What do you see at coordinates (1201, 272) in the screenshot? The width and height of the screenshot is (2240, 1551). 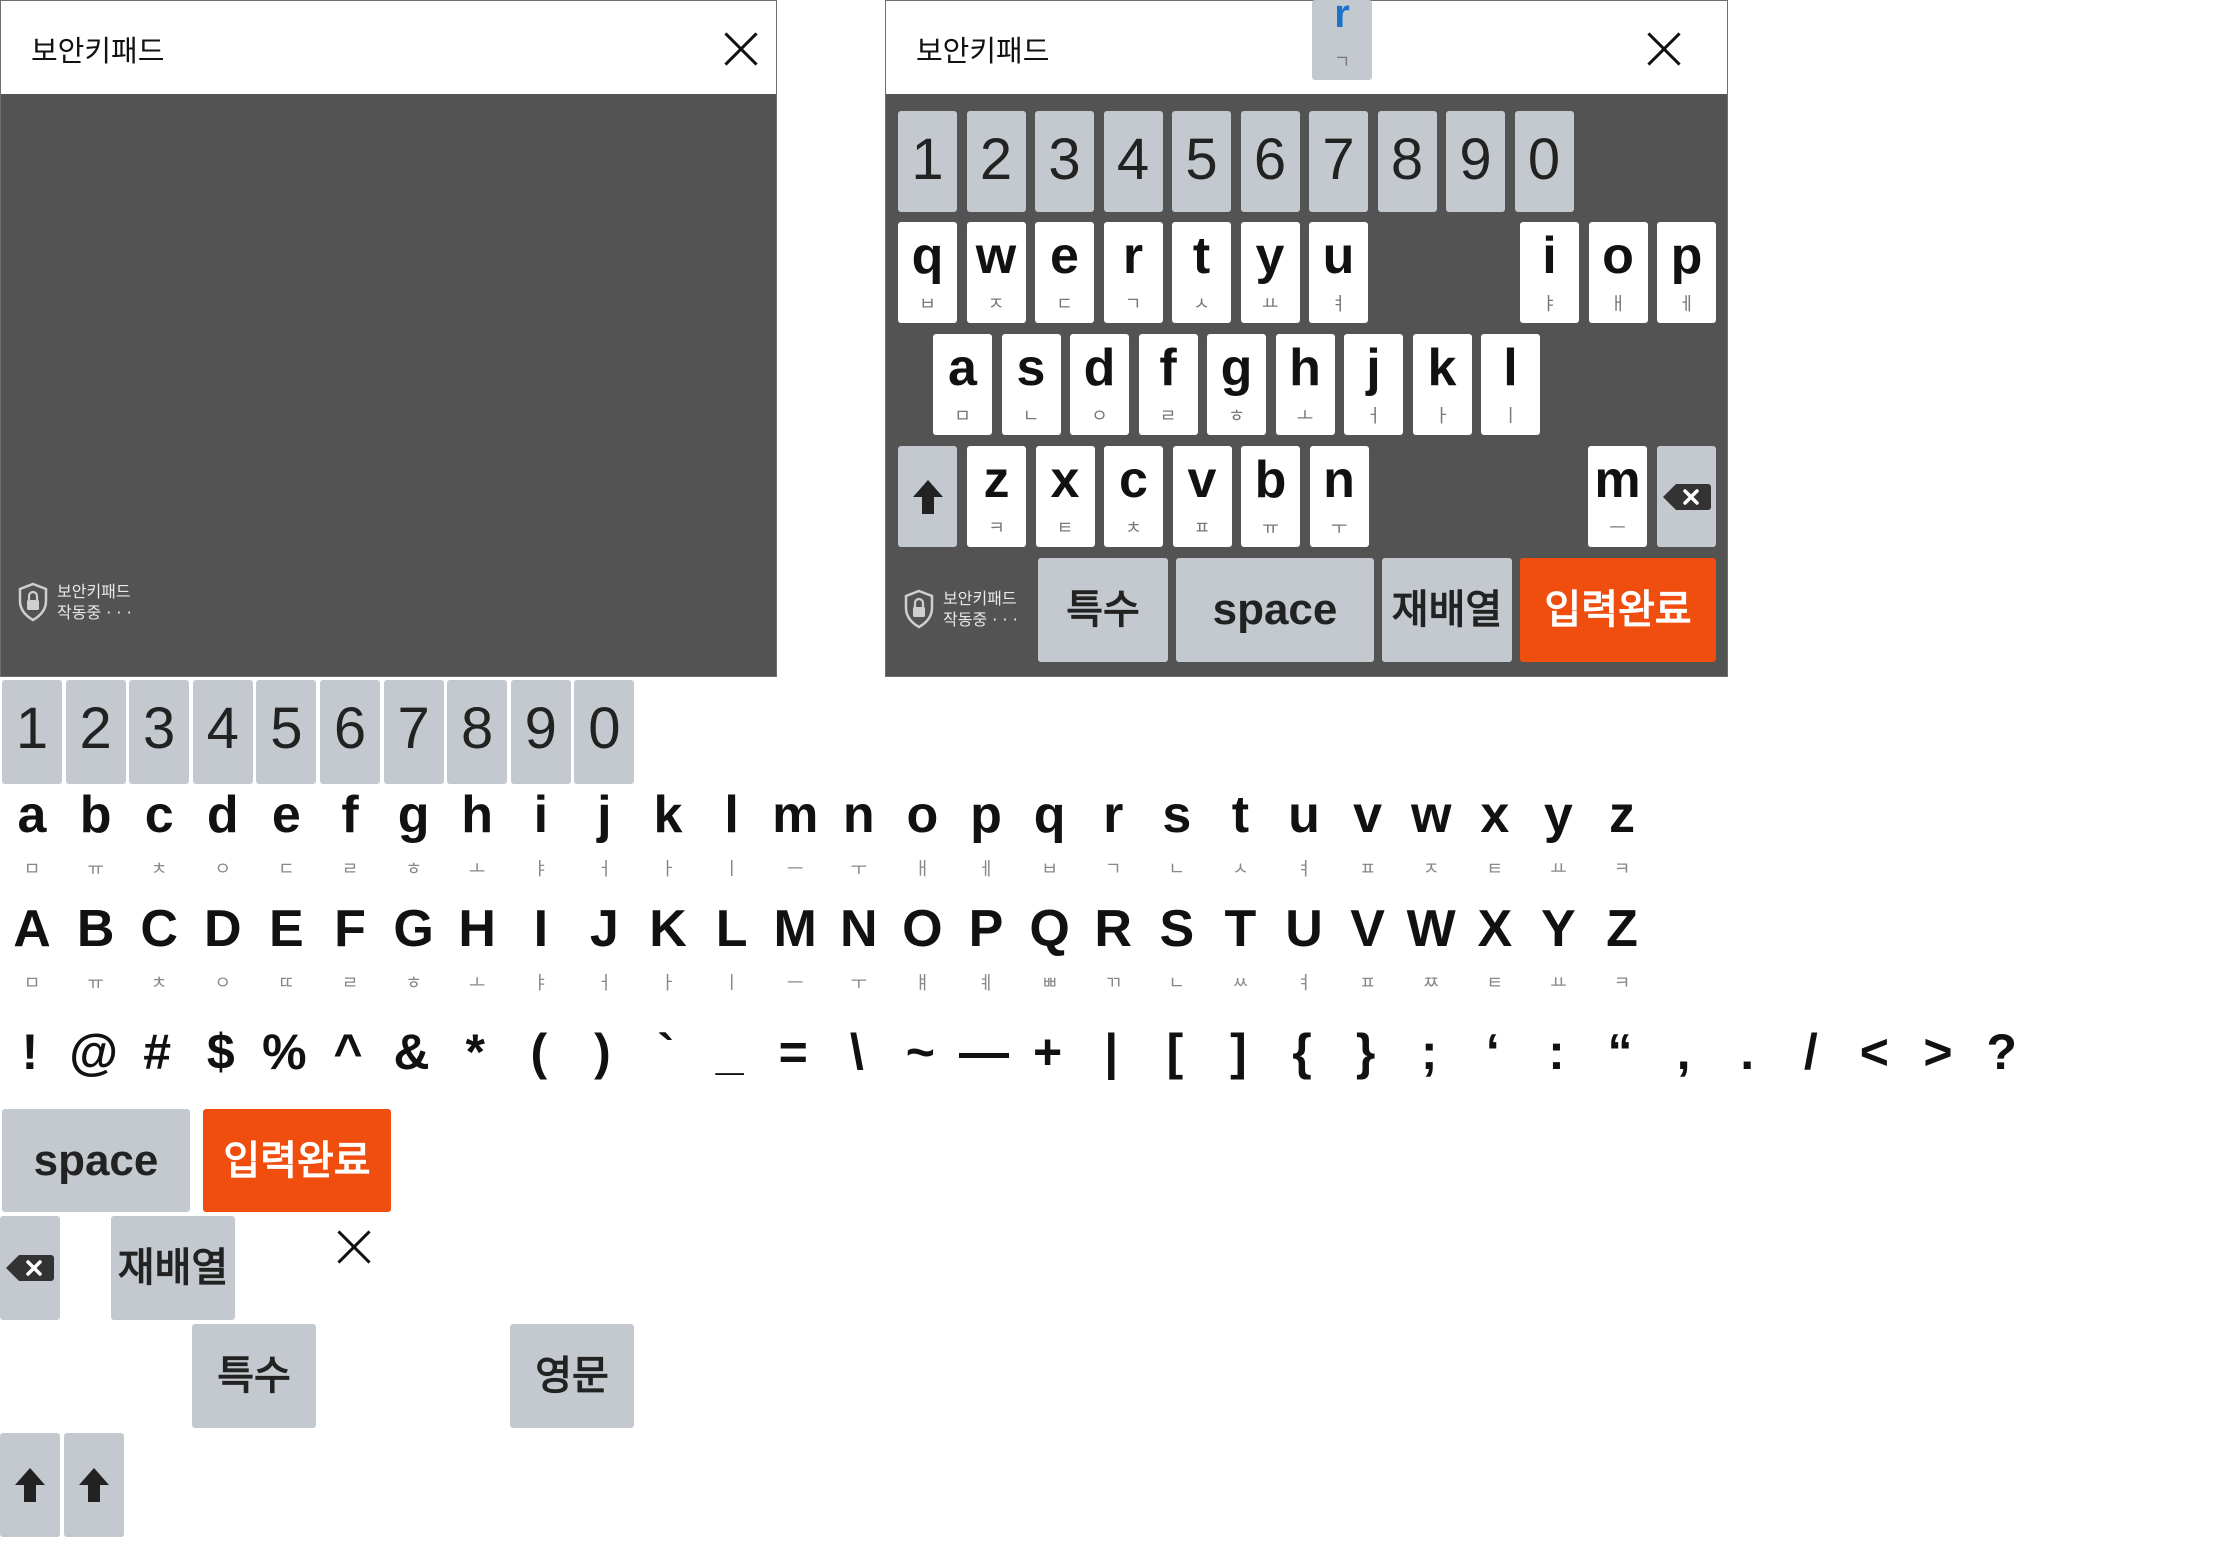 I see `letter-key-t: tㅅ` at bounding box center [1201, 272].